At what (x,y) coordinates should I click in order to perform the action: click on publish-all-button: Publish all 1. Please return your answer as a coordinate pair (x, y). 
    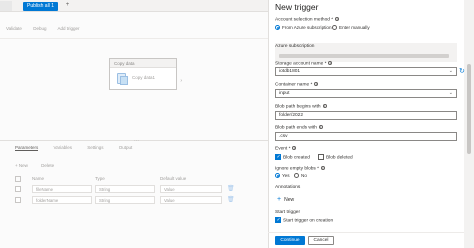
    Looking at the image, I should click on (40, 6).